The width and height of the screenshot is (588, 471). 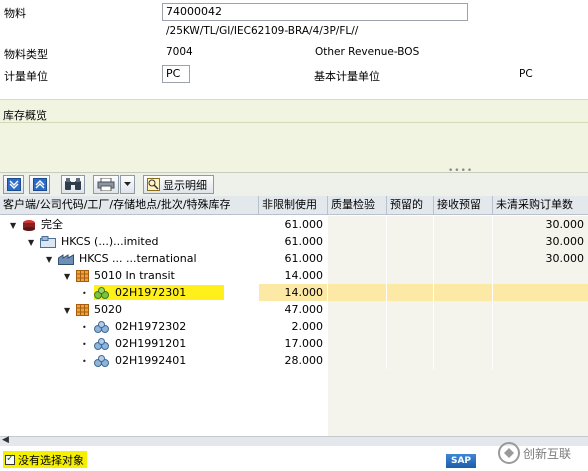 I want to click on material-field: 74000042, so click(x=315, y=12).